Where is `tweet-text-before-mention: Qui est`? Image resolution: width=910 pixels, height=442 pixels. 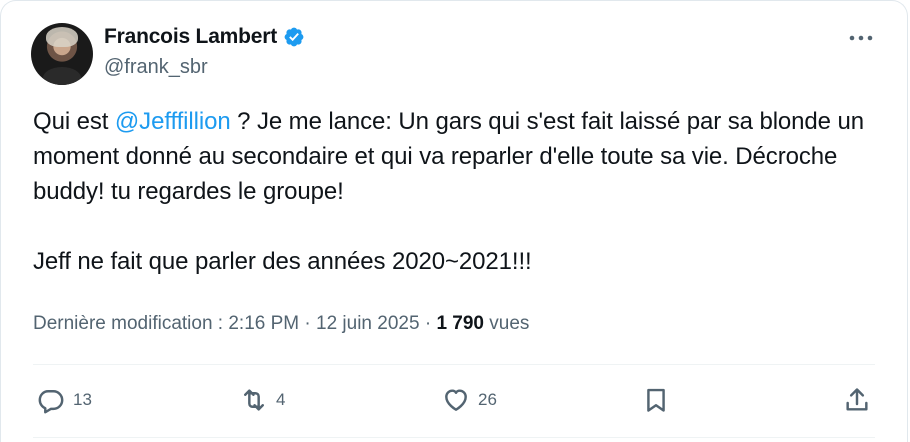 tweet-text-before-mention: Qui est is located at coordinates (74, 121).